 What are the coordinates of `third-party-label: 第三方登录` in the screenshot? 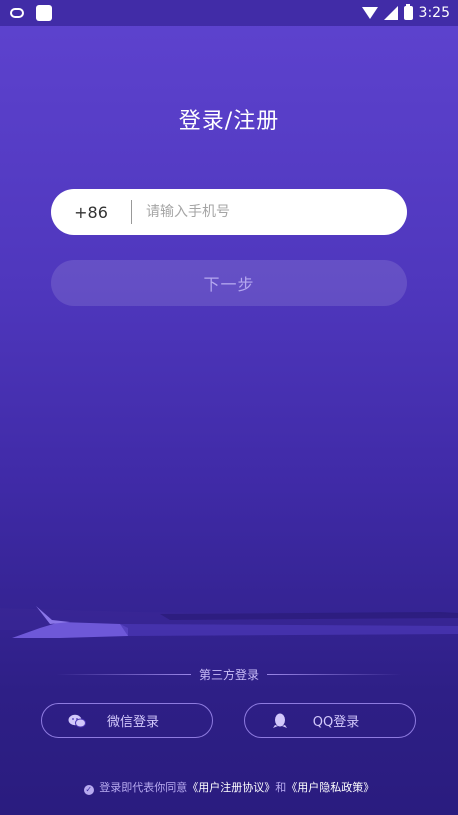 It's located at (228, 674).